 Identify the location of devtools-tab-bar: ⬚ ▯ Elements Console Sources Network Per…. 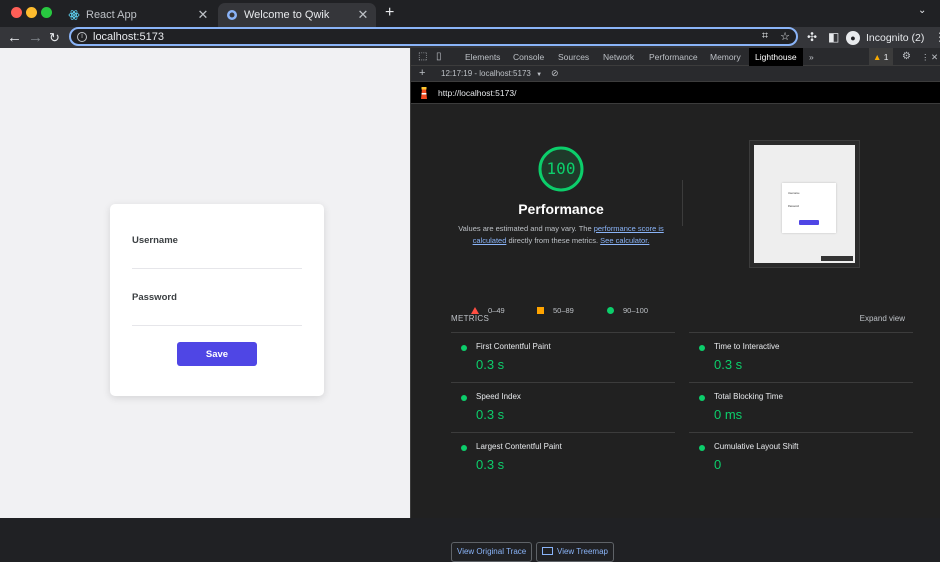
(675, 57).